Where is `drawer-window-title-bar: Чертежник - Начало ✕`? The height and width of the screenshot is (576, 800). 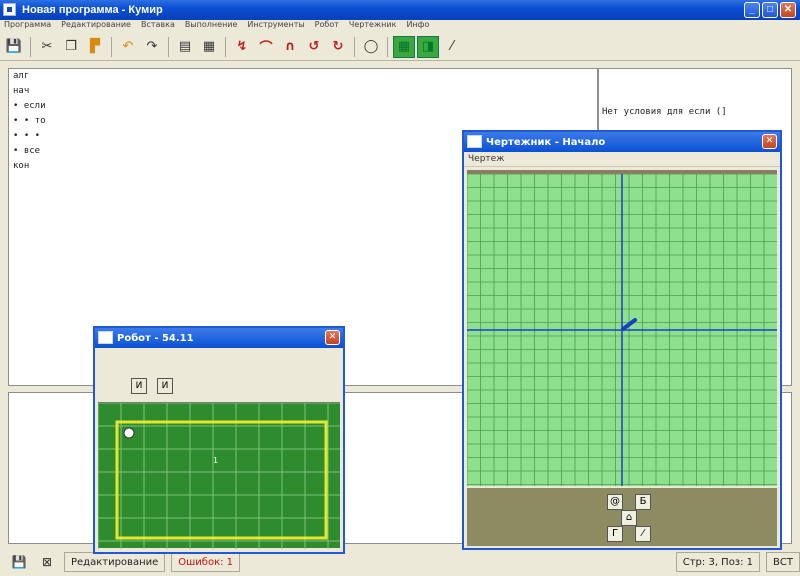 drawer-window-title-bar: Чертежник - Начало ✕ is located at coordinates (622, 142).